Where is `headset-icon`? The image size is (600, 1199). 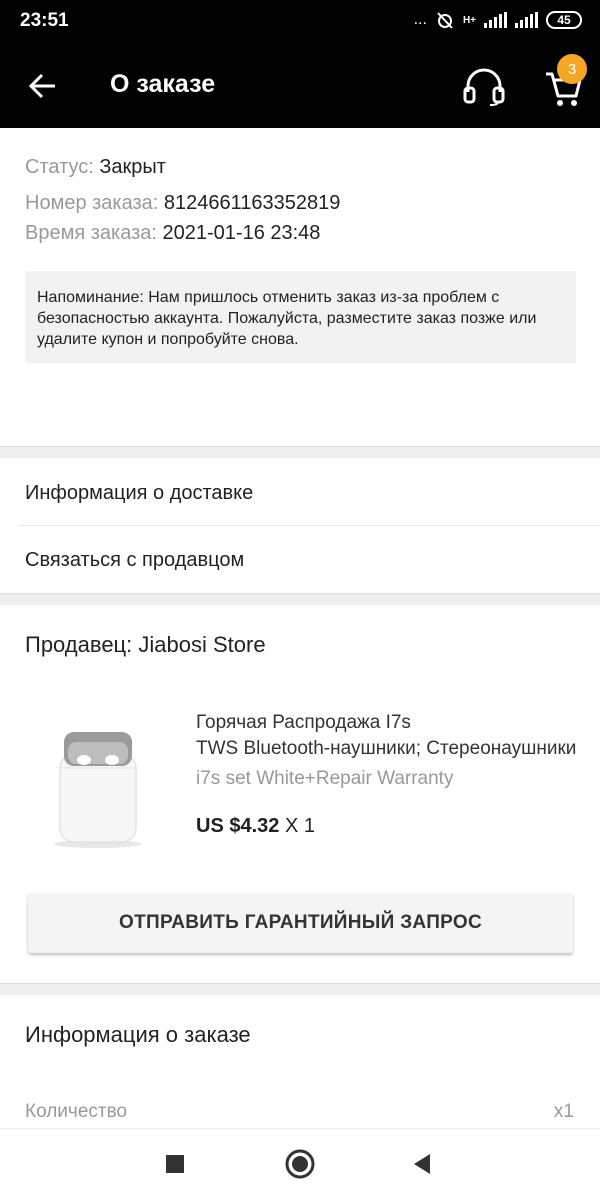
headset-icon is located at coordinates (484, 87).